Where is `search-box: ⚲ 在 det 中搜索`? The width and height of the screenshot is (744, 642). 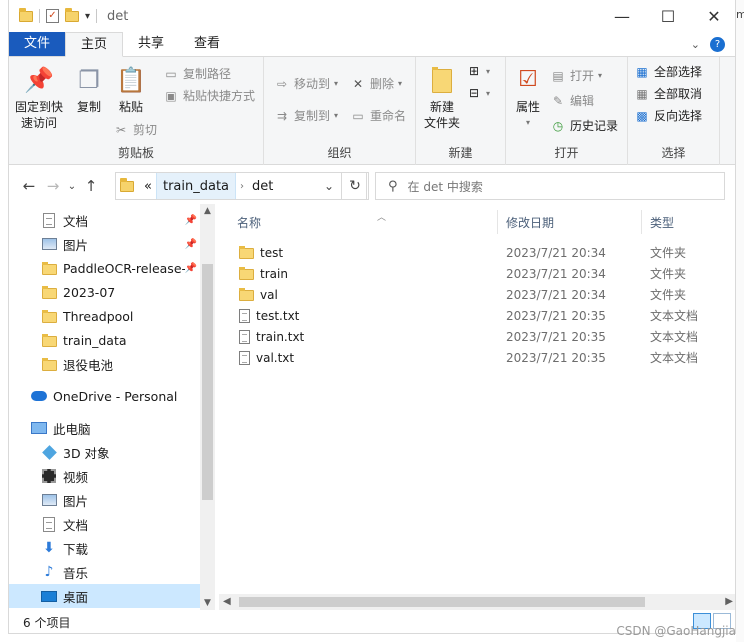
search-box: ⚲ 在 det 中搜索 is located at coordinates (550, 186).